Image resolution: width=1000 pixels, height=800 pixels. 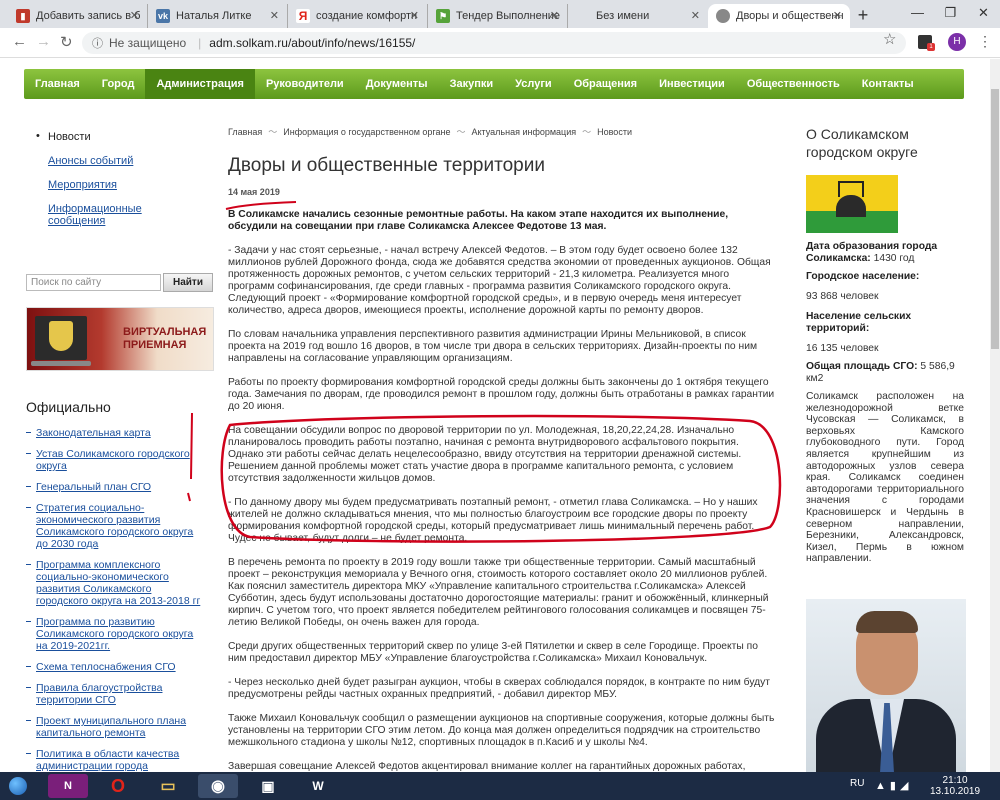 I want to click on official-link: Схема теплоснабжения СГО, so click(x=106, y=667).